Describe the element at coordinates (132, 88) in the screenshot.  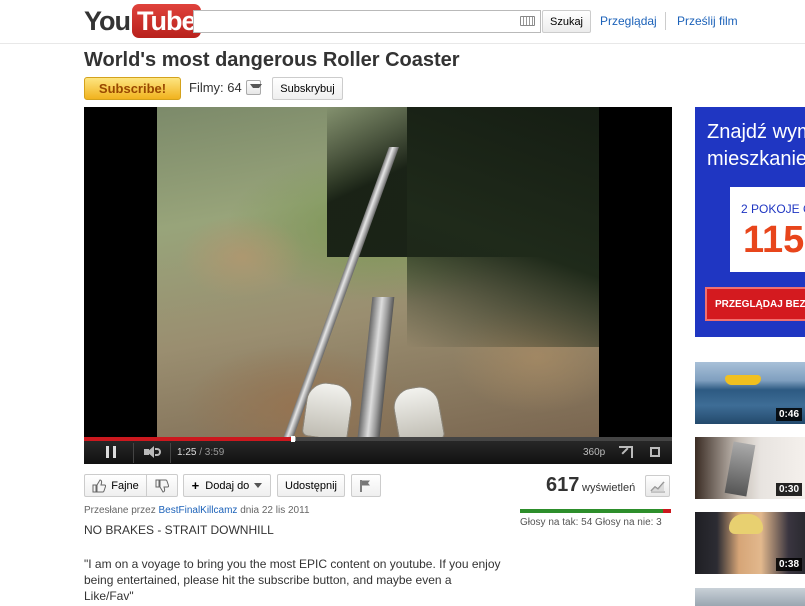
I see `subscribe-button: Subscribe!` at that location.